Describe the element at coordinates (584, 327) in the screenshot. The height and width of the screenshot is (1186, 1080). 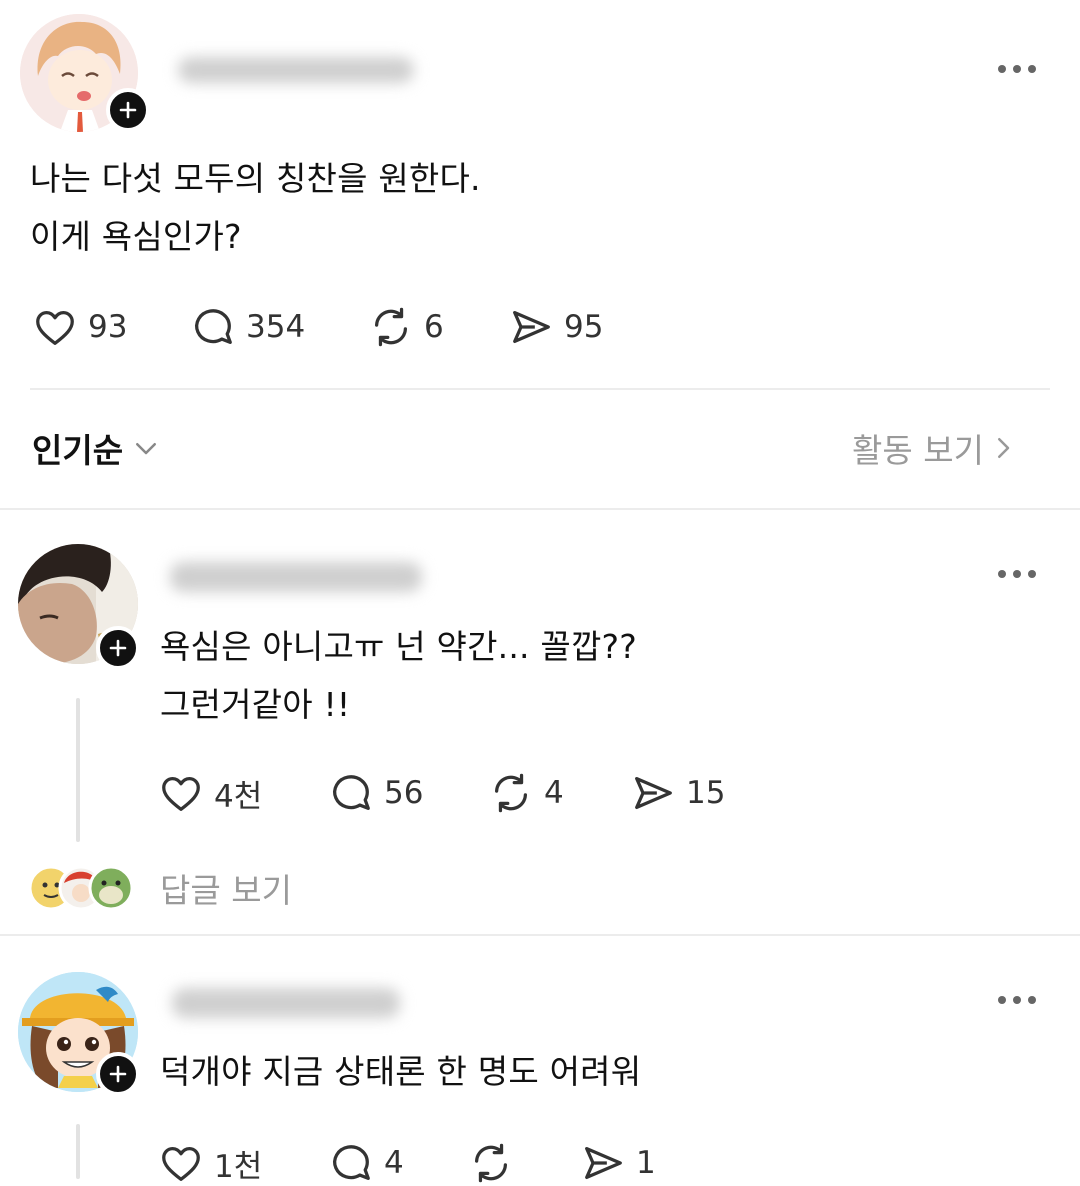
I see `share-count: 95` at that location.